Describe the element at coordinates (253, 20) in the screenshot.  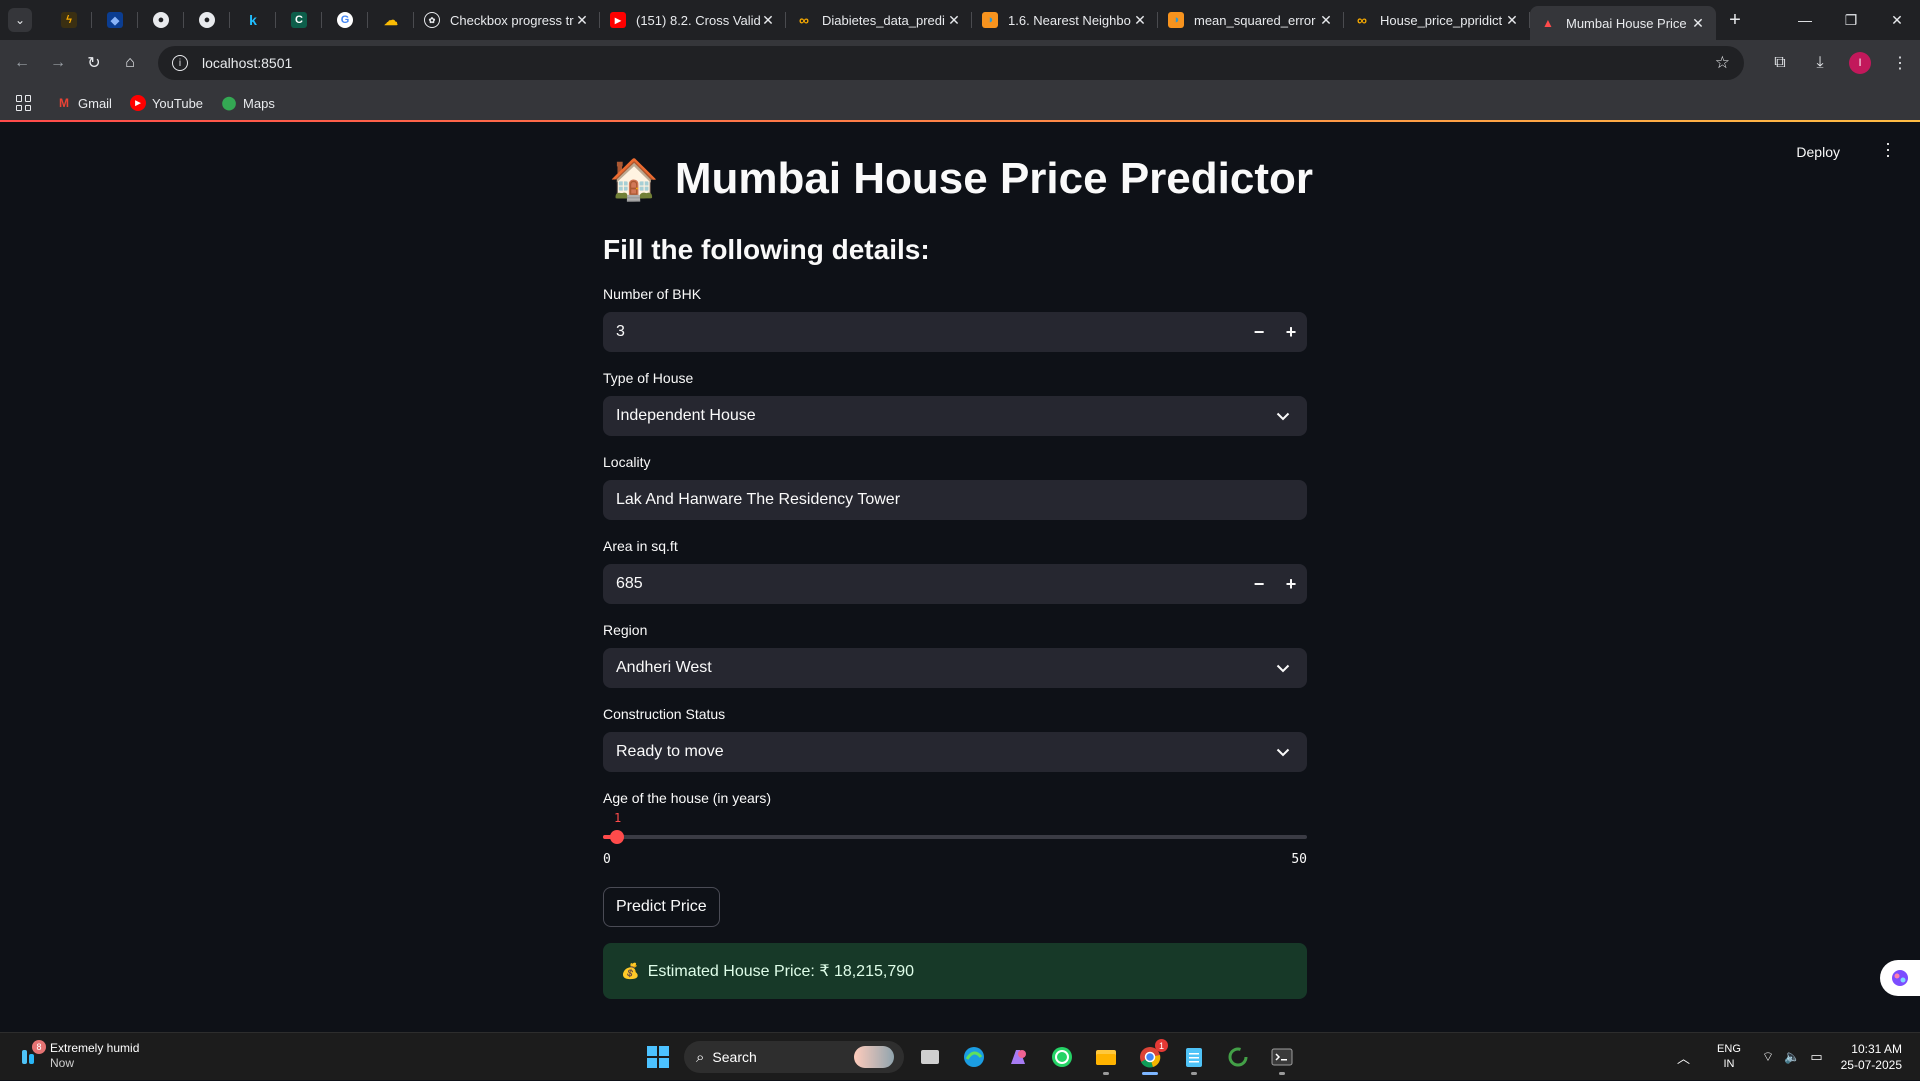
I see `pinned-tab-5: k` at that location.